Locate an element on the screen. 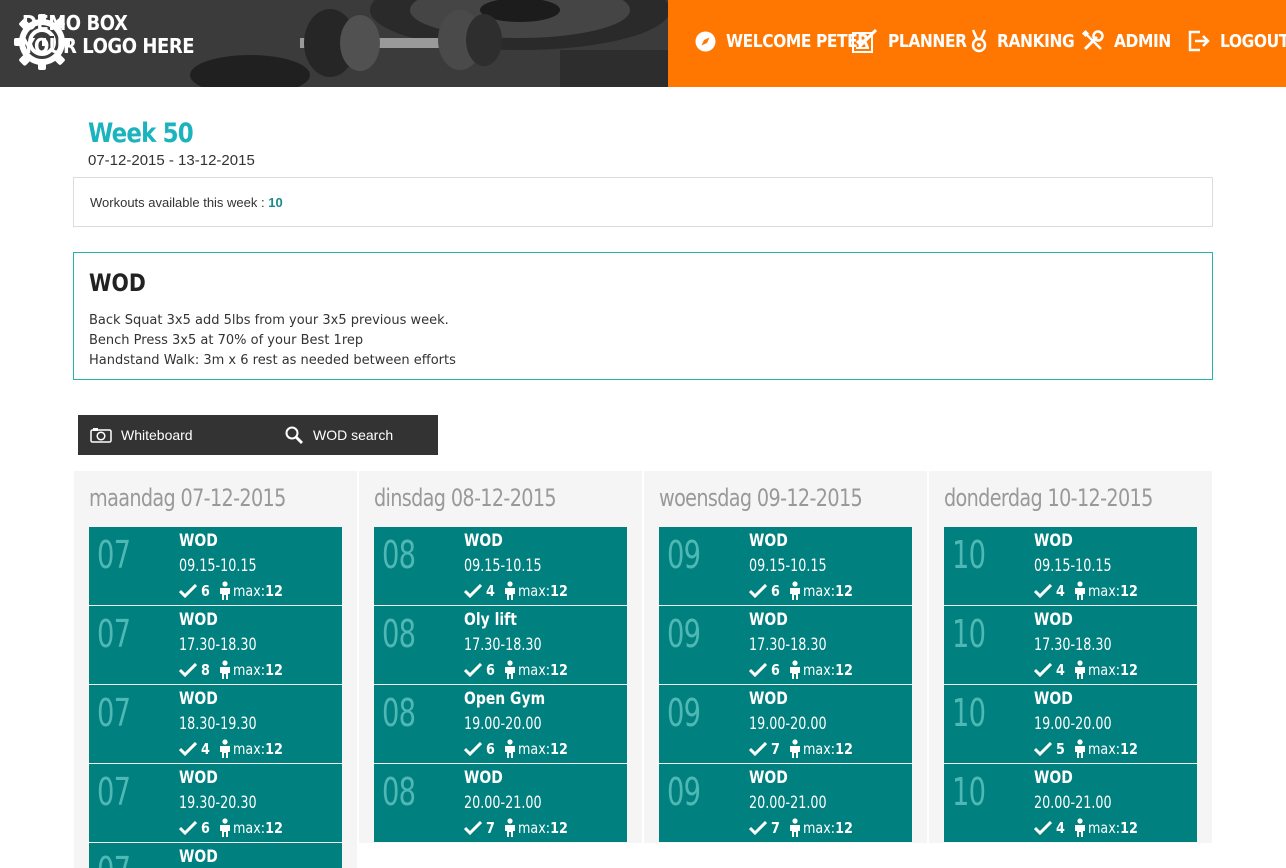  wod-search-button: WOD search is located at coordinates (353, 435).